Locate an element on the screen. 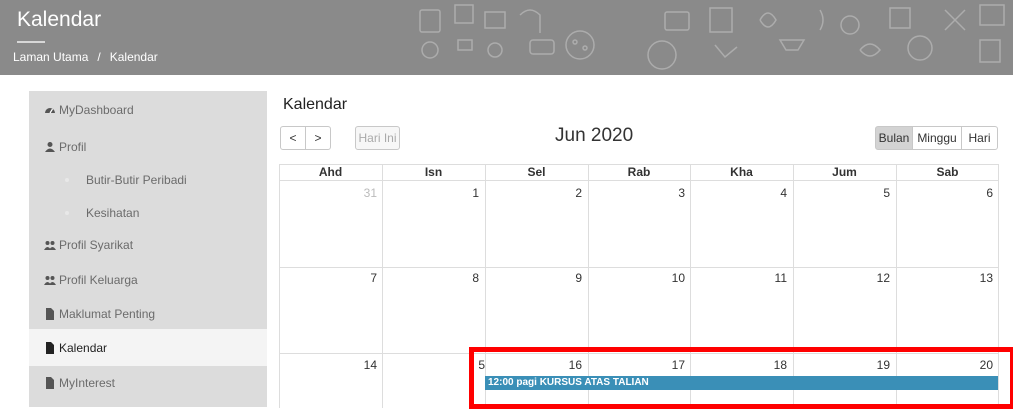  title-underline is located at coordinates (31, 42).